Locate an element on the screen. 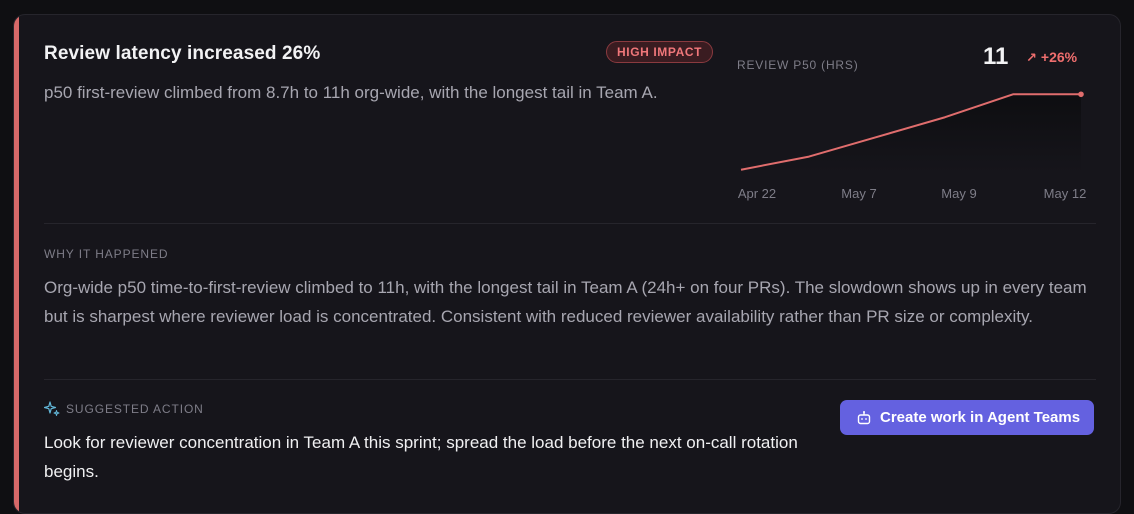  robot-icon is located at coordinates (864, 417).